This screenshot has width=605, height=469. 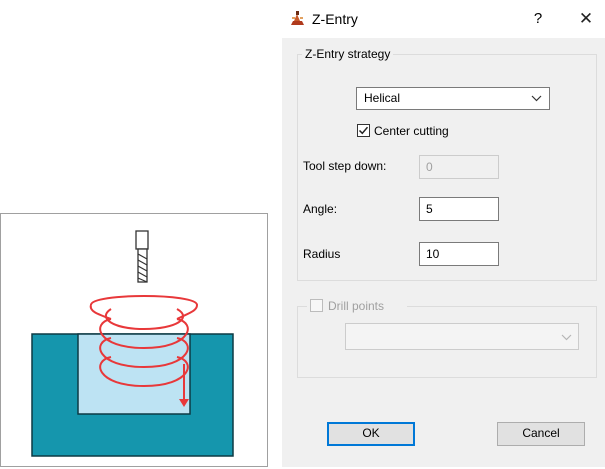 I want to click on tool-step-down-input: 0, so click(x=459, y=167).